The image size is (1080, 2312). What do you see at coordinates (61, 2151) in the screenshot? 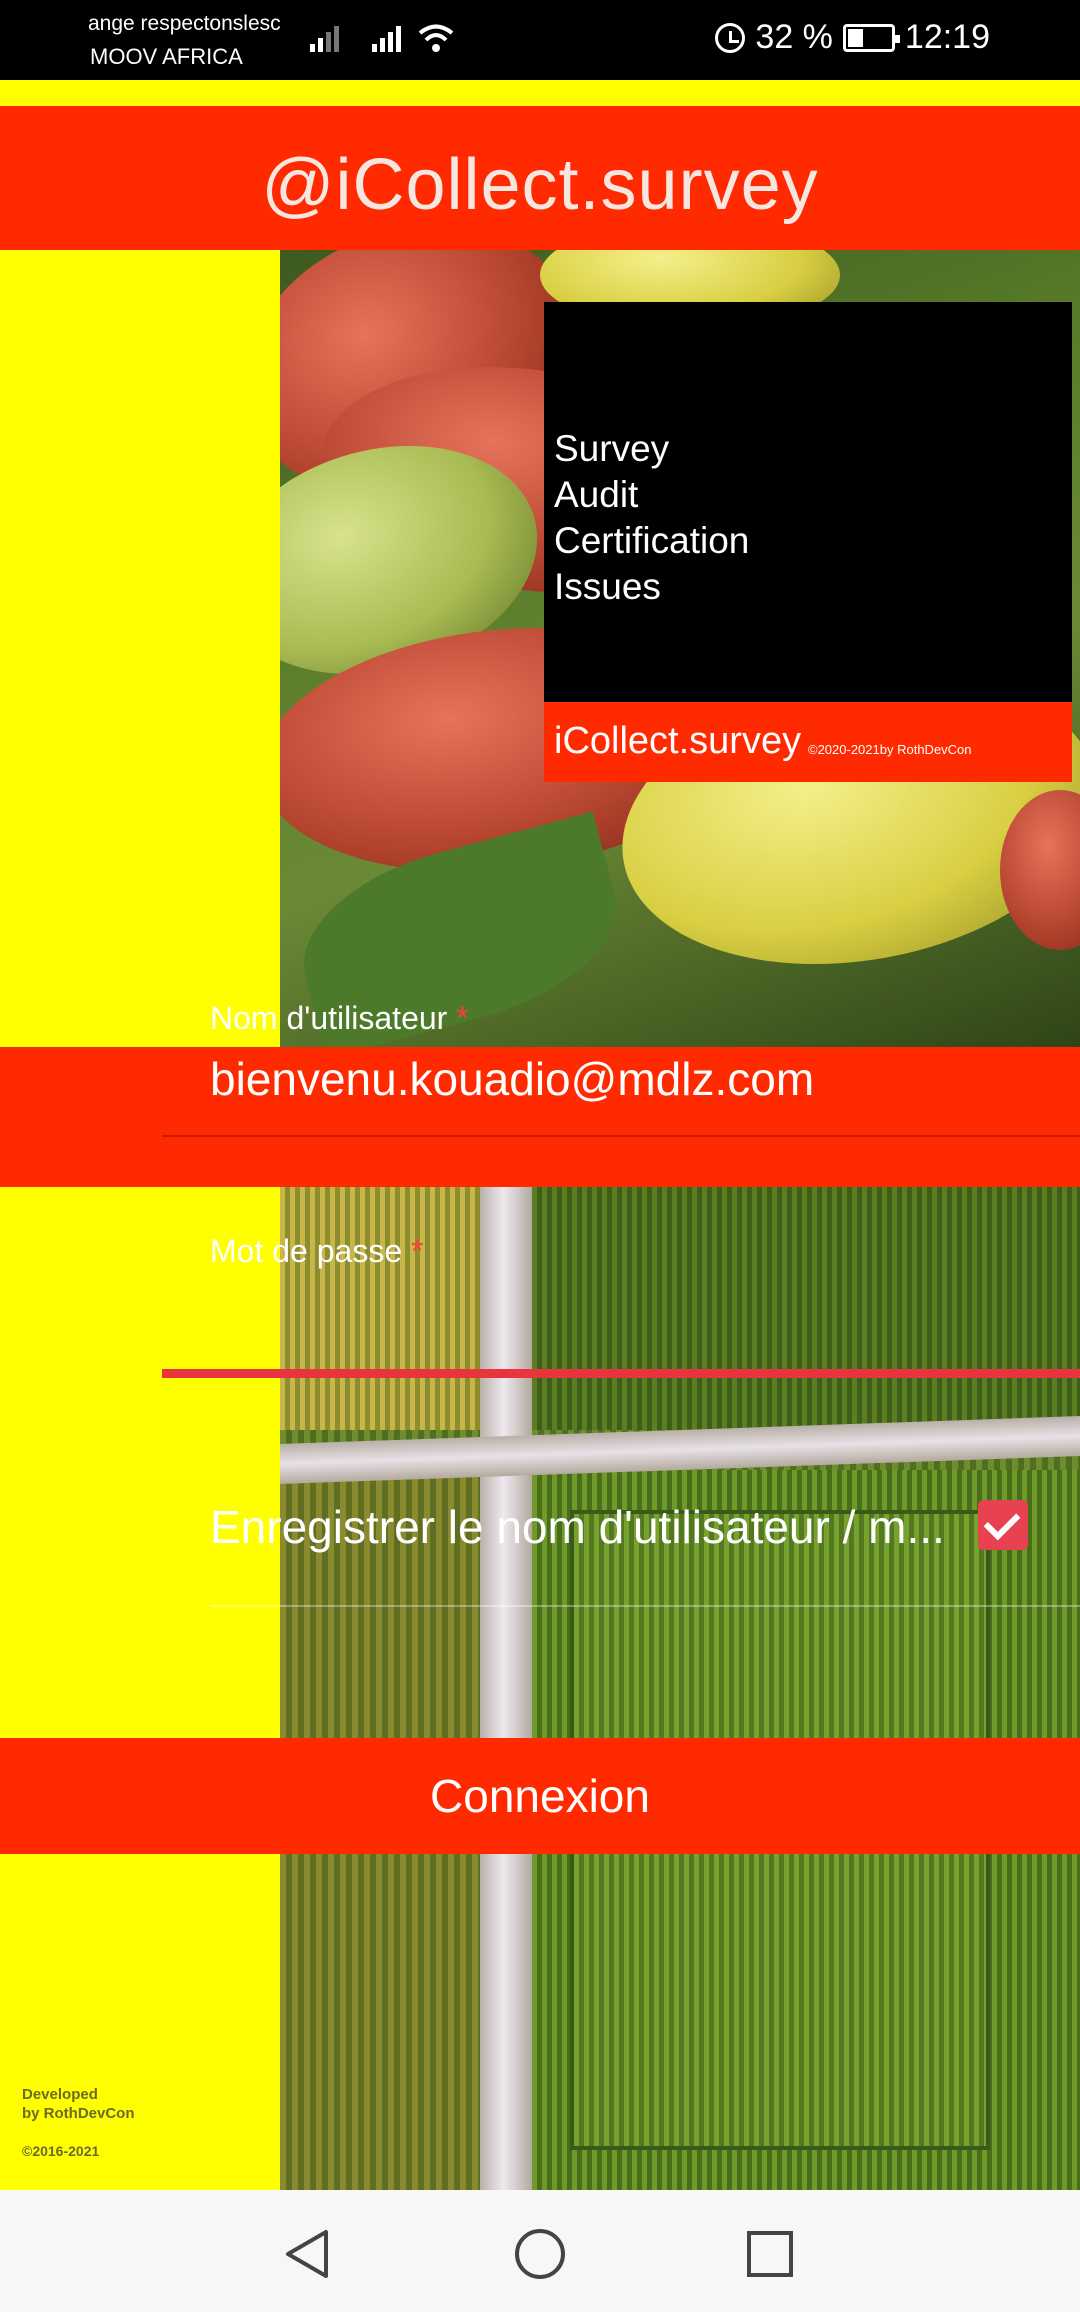
I see `copyright: ©2016-2021` at bounding box center [61, 2151].